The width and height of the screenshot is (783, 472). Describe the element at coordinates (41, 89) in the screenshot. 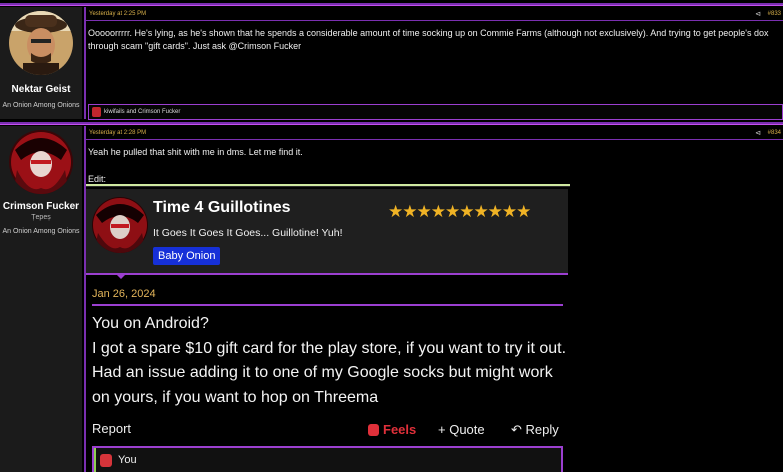

I see `username: Nektar Geist` at that location.